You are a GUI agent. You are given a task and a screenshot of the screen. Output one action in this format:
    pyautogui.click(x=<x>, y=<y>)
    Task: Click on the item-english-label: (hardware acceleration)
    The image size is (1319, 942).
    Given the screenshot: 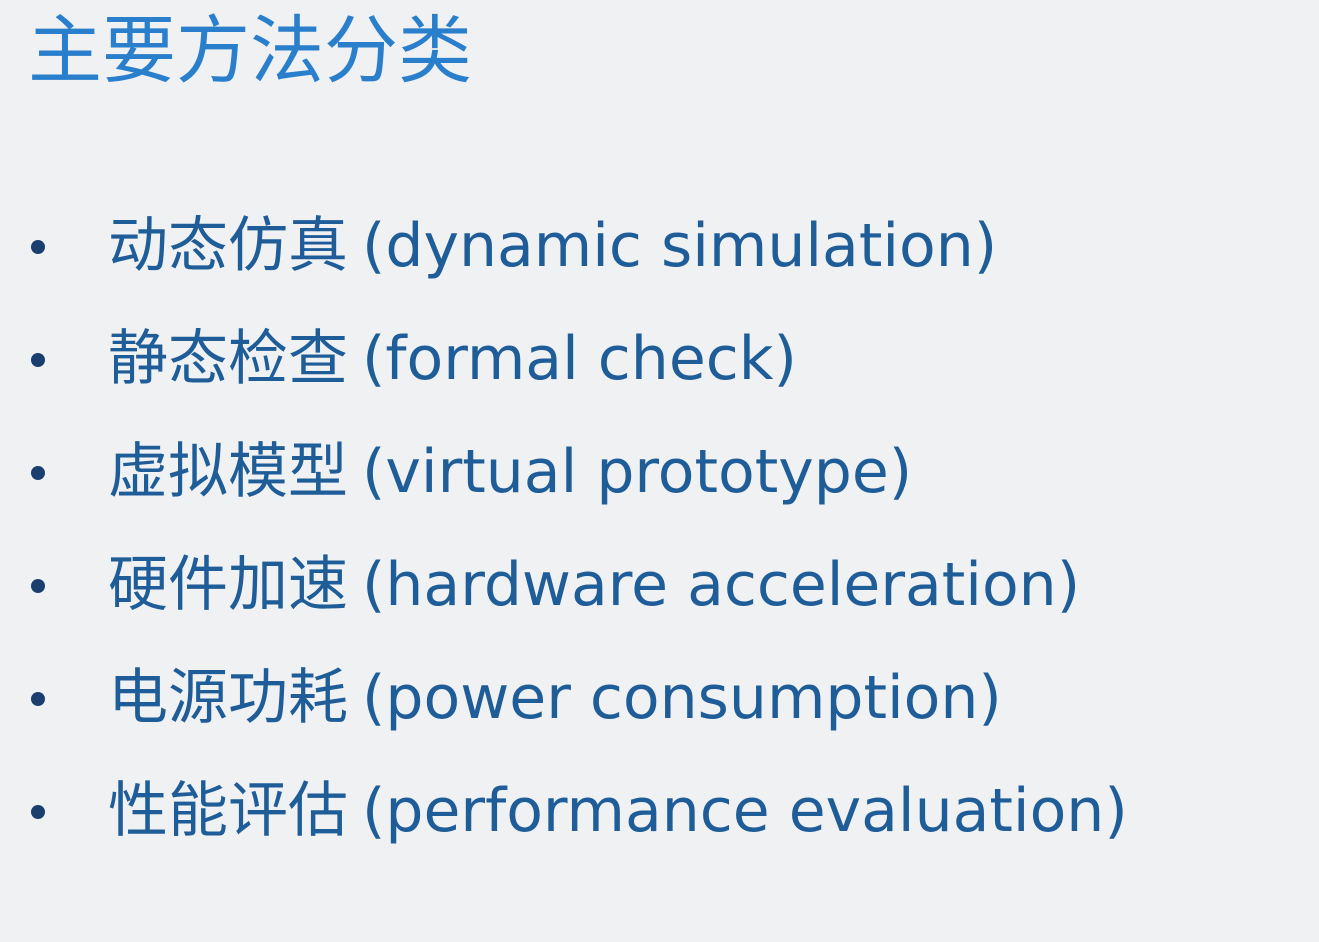 What is the action you would take?
    pyautogui.click(x=721, y=585)
    